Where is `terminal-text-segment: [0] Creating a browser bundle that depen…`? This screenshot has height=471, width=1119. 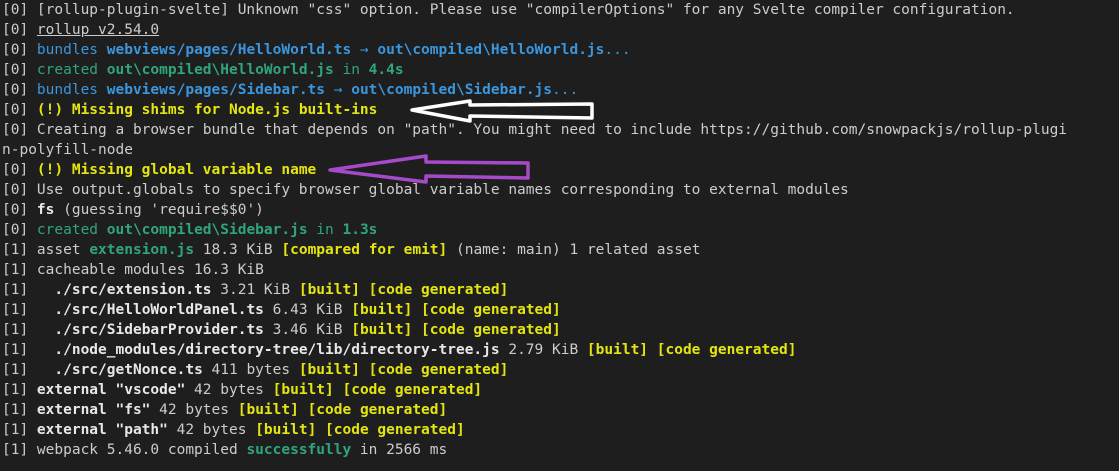
terminal-text-segment: [0] Creating a browser bundle that depen… is located at coordinates (535, 130).